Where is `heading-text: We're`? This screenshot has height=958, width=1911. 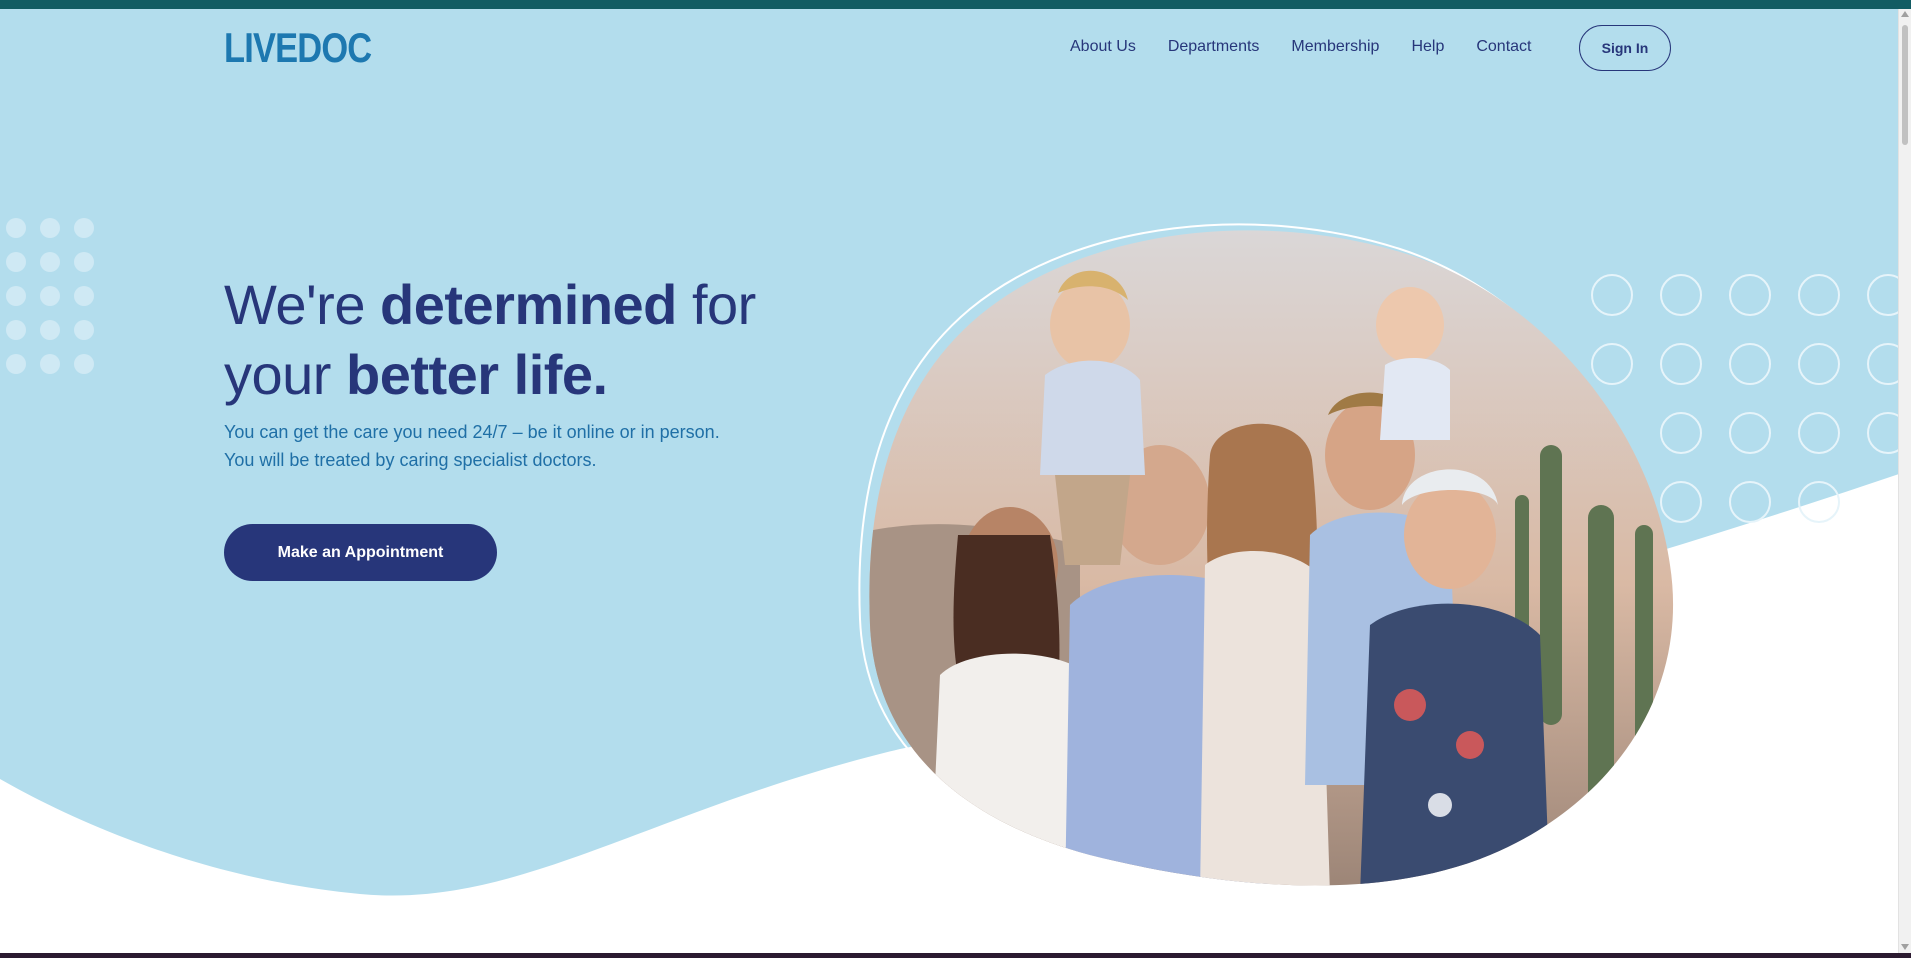
heading-text: We're is located at coordinates (302, 304).